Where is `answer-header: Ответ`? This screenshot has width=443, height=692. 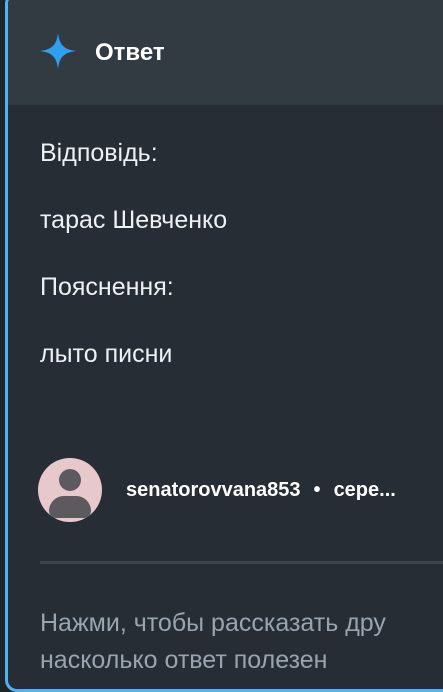 answer-header: Ответ is located at coordinates (225, 52).